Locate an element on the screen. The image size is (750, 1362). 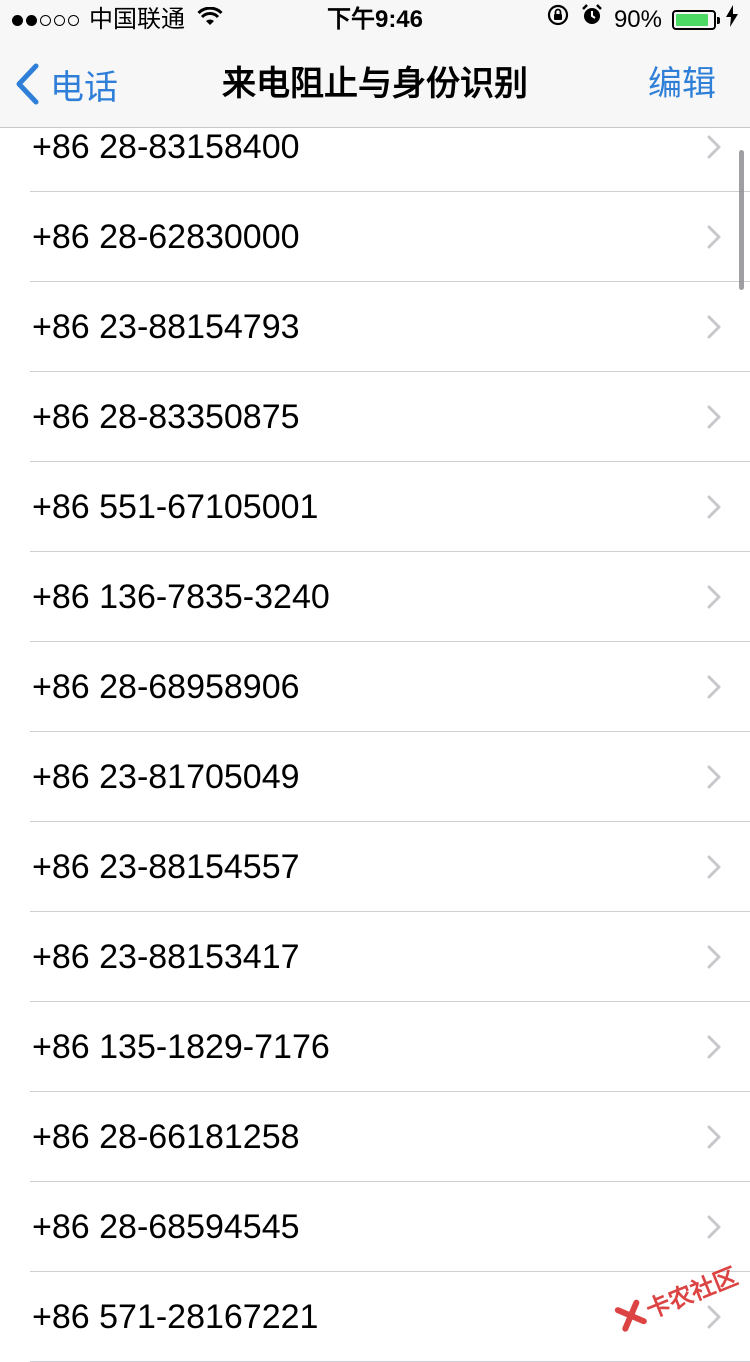
phone-number: +86 136-7835-3240 is located at coordinates (181, 597).